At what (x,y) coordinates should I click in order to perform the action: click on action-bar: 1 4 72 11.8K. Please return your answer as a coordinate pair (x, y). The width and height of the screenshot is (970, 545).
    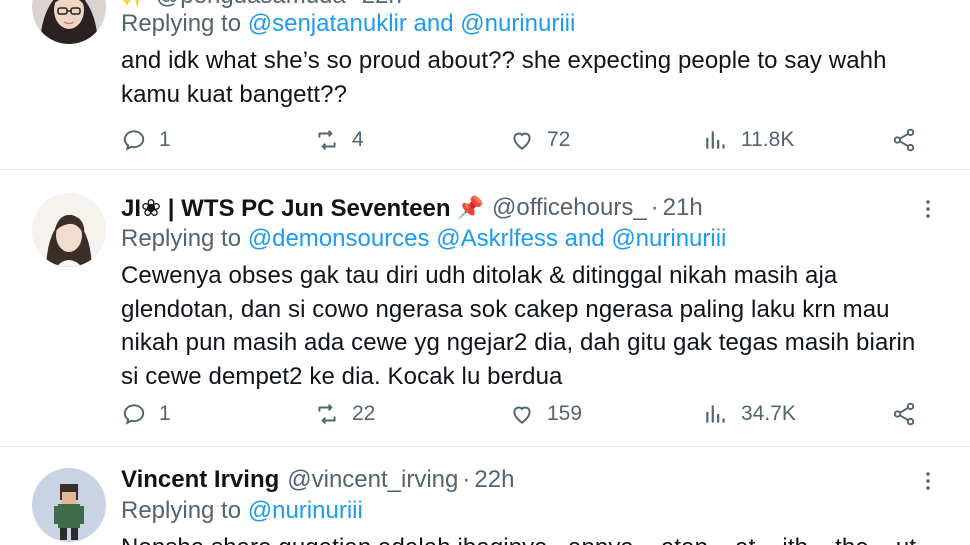
    Looking at the image, I should click on (535, 145).